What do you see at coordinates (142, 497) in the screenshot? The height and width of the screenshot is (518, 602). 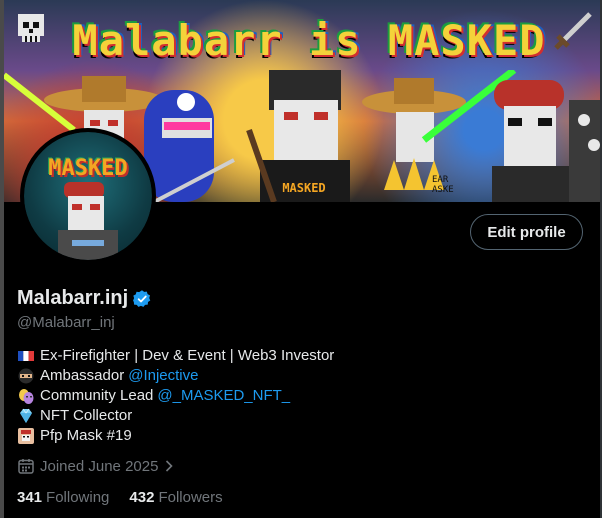 I see `followers-count: 432` at bounding box center [142, 497].